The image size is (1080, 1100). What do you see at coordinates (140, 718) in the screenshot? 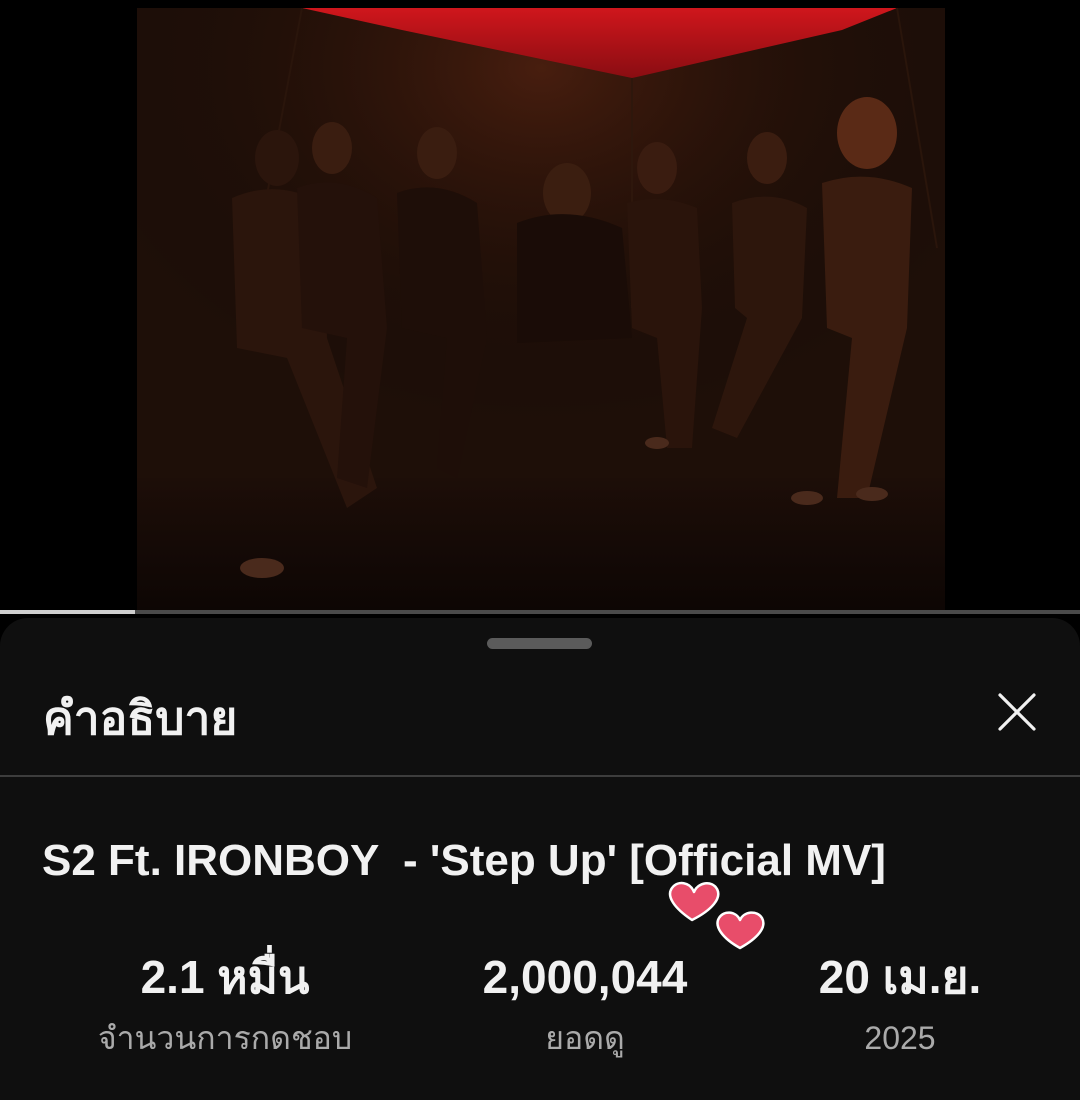
I see `sheet-title: คำอธิบาย` at bounding box center [140, 718].